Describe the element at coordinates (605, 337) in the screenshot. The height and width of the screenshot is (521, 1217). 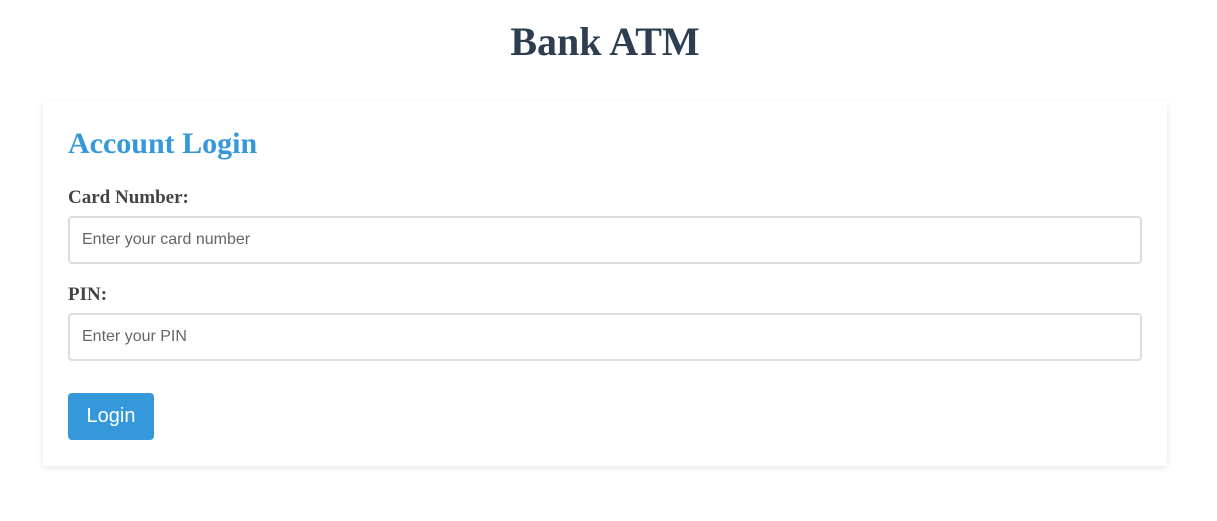
I see `pin-input` at that location.